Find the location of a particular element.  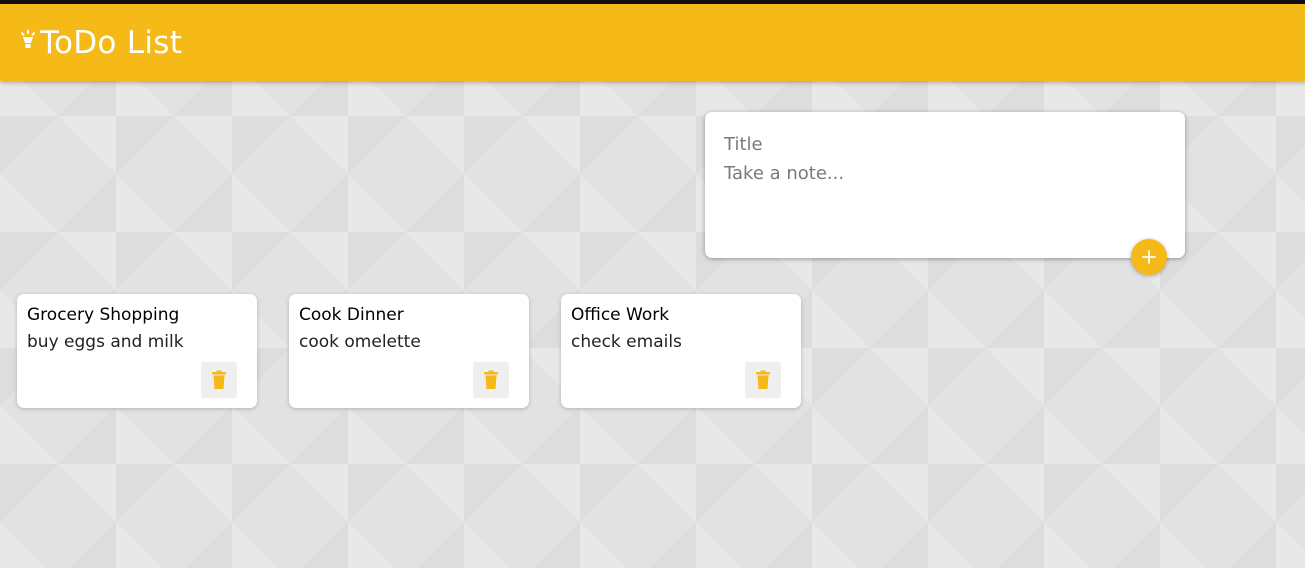

note-content-input is located at coordinates (944, 193).